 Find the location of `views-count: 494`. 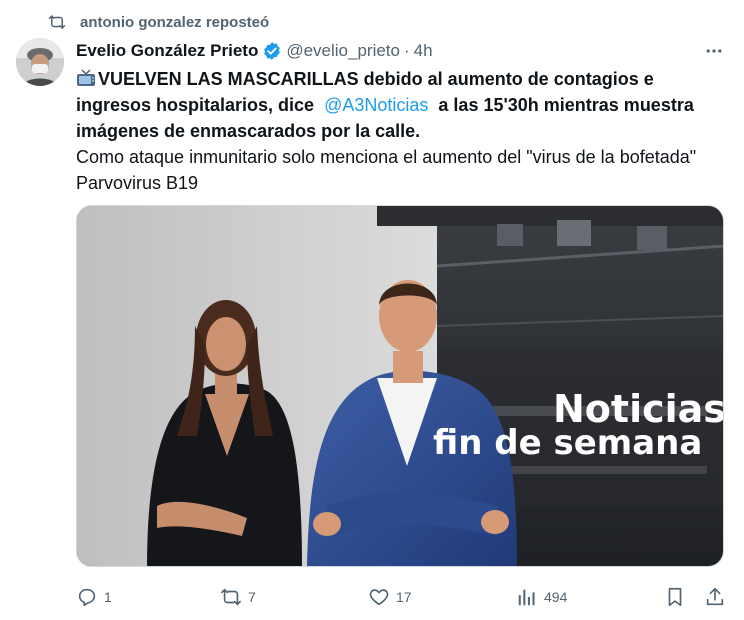

views-count: 494 is located at coordinates (556, 597).